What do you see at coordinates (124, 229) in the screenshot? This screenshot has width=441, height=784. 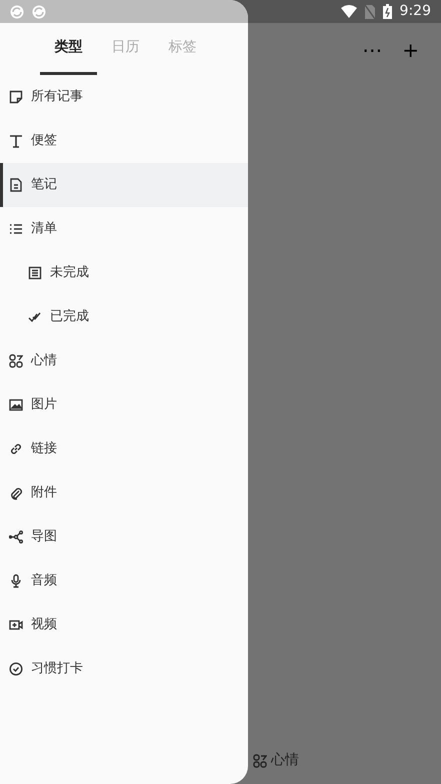 I see `drawer-item: 清单` at bounding box center [124, 229].